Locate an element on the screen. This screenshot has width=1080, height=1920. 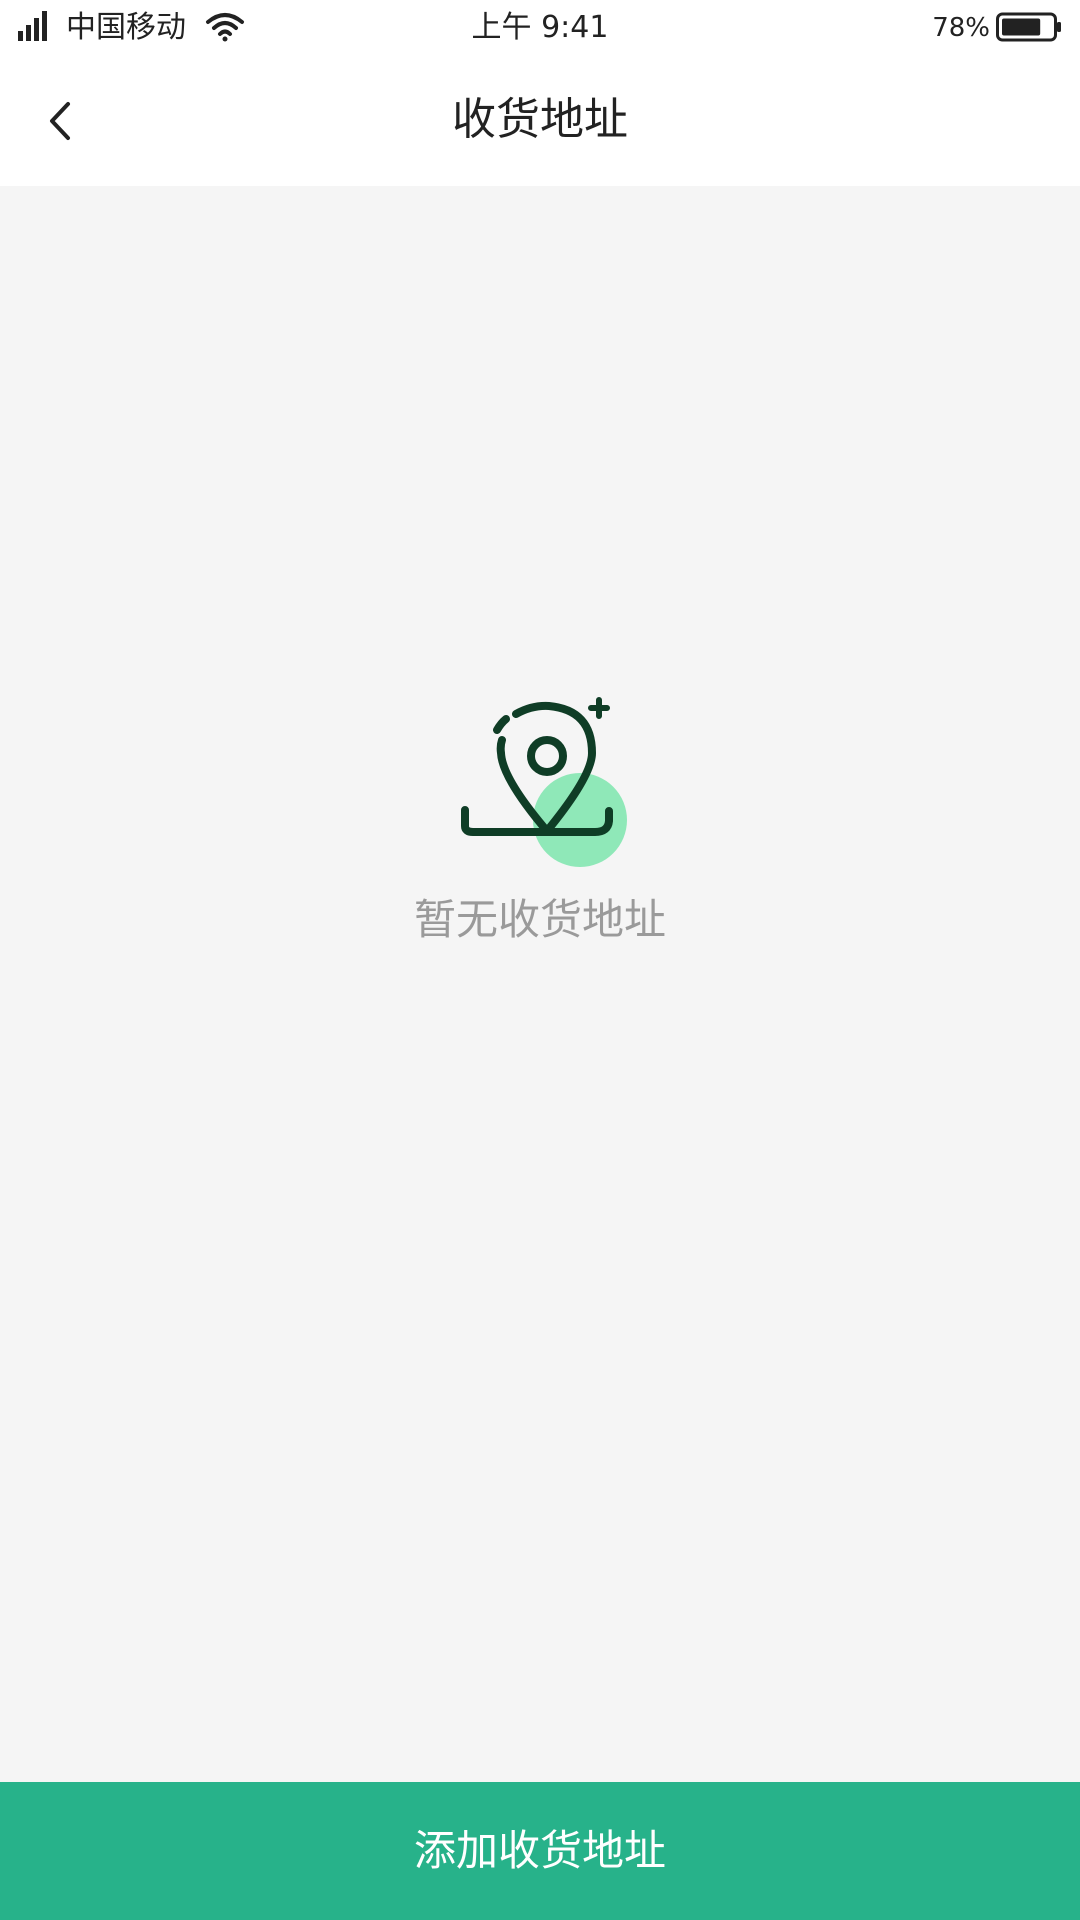
page-title: 收货地址 is located at coordinates (540, 119).